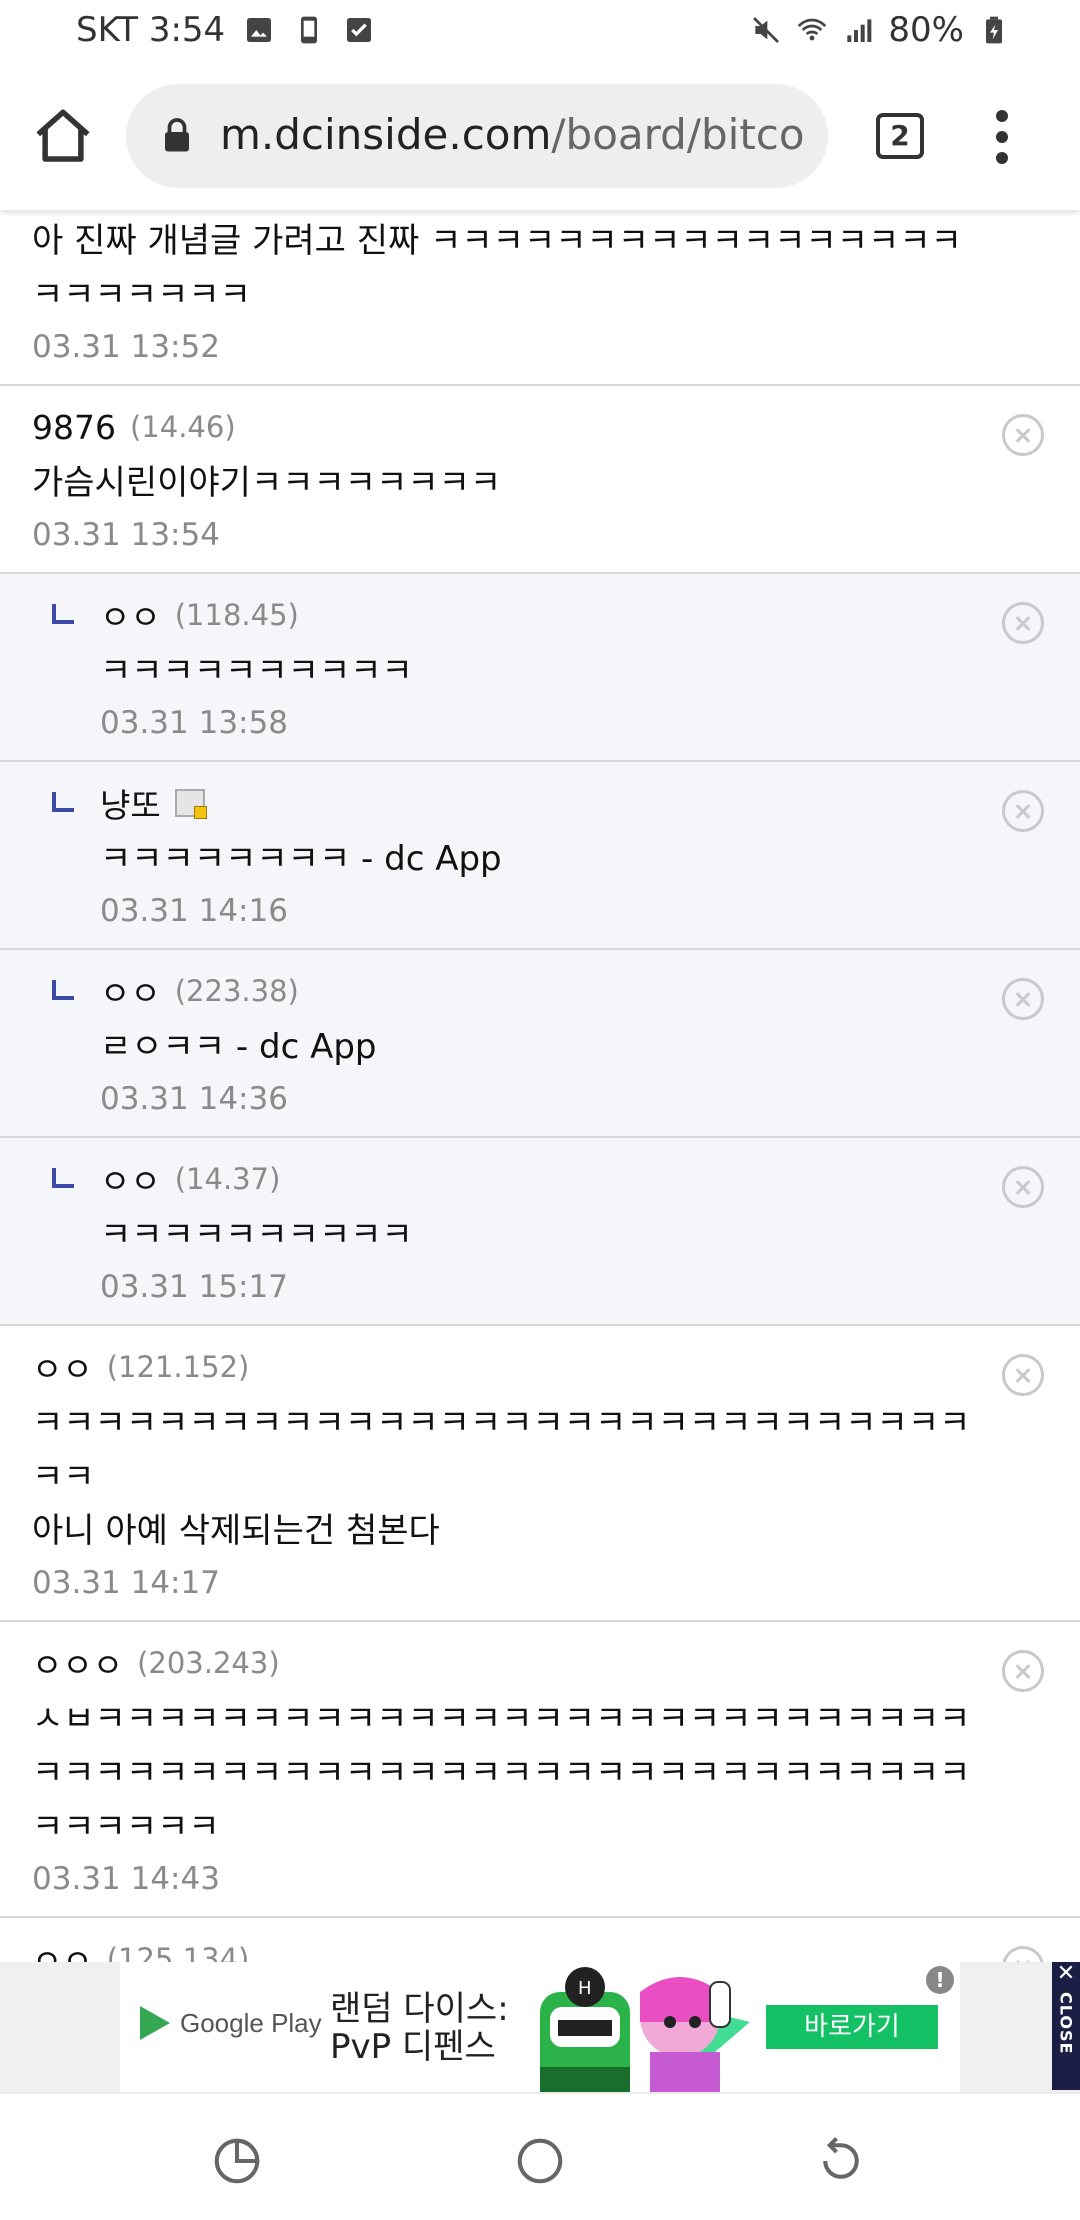  Describe the element at coordinates (540, 856) in the screenshot. I see `reply-item: 냥또 ㅋㅋㅋㅋㅋㅋㅋㅋ - dc App 03.31 14:16` at that location.